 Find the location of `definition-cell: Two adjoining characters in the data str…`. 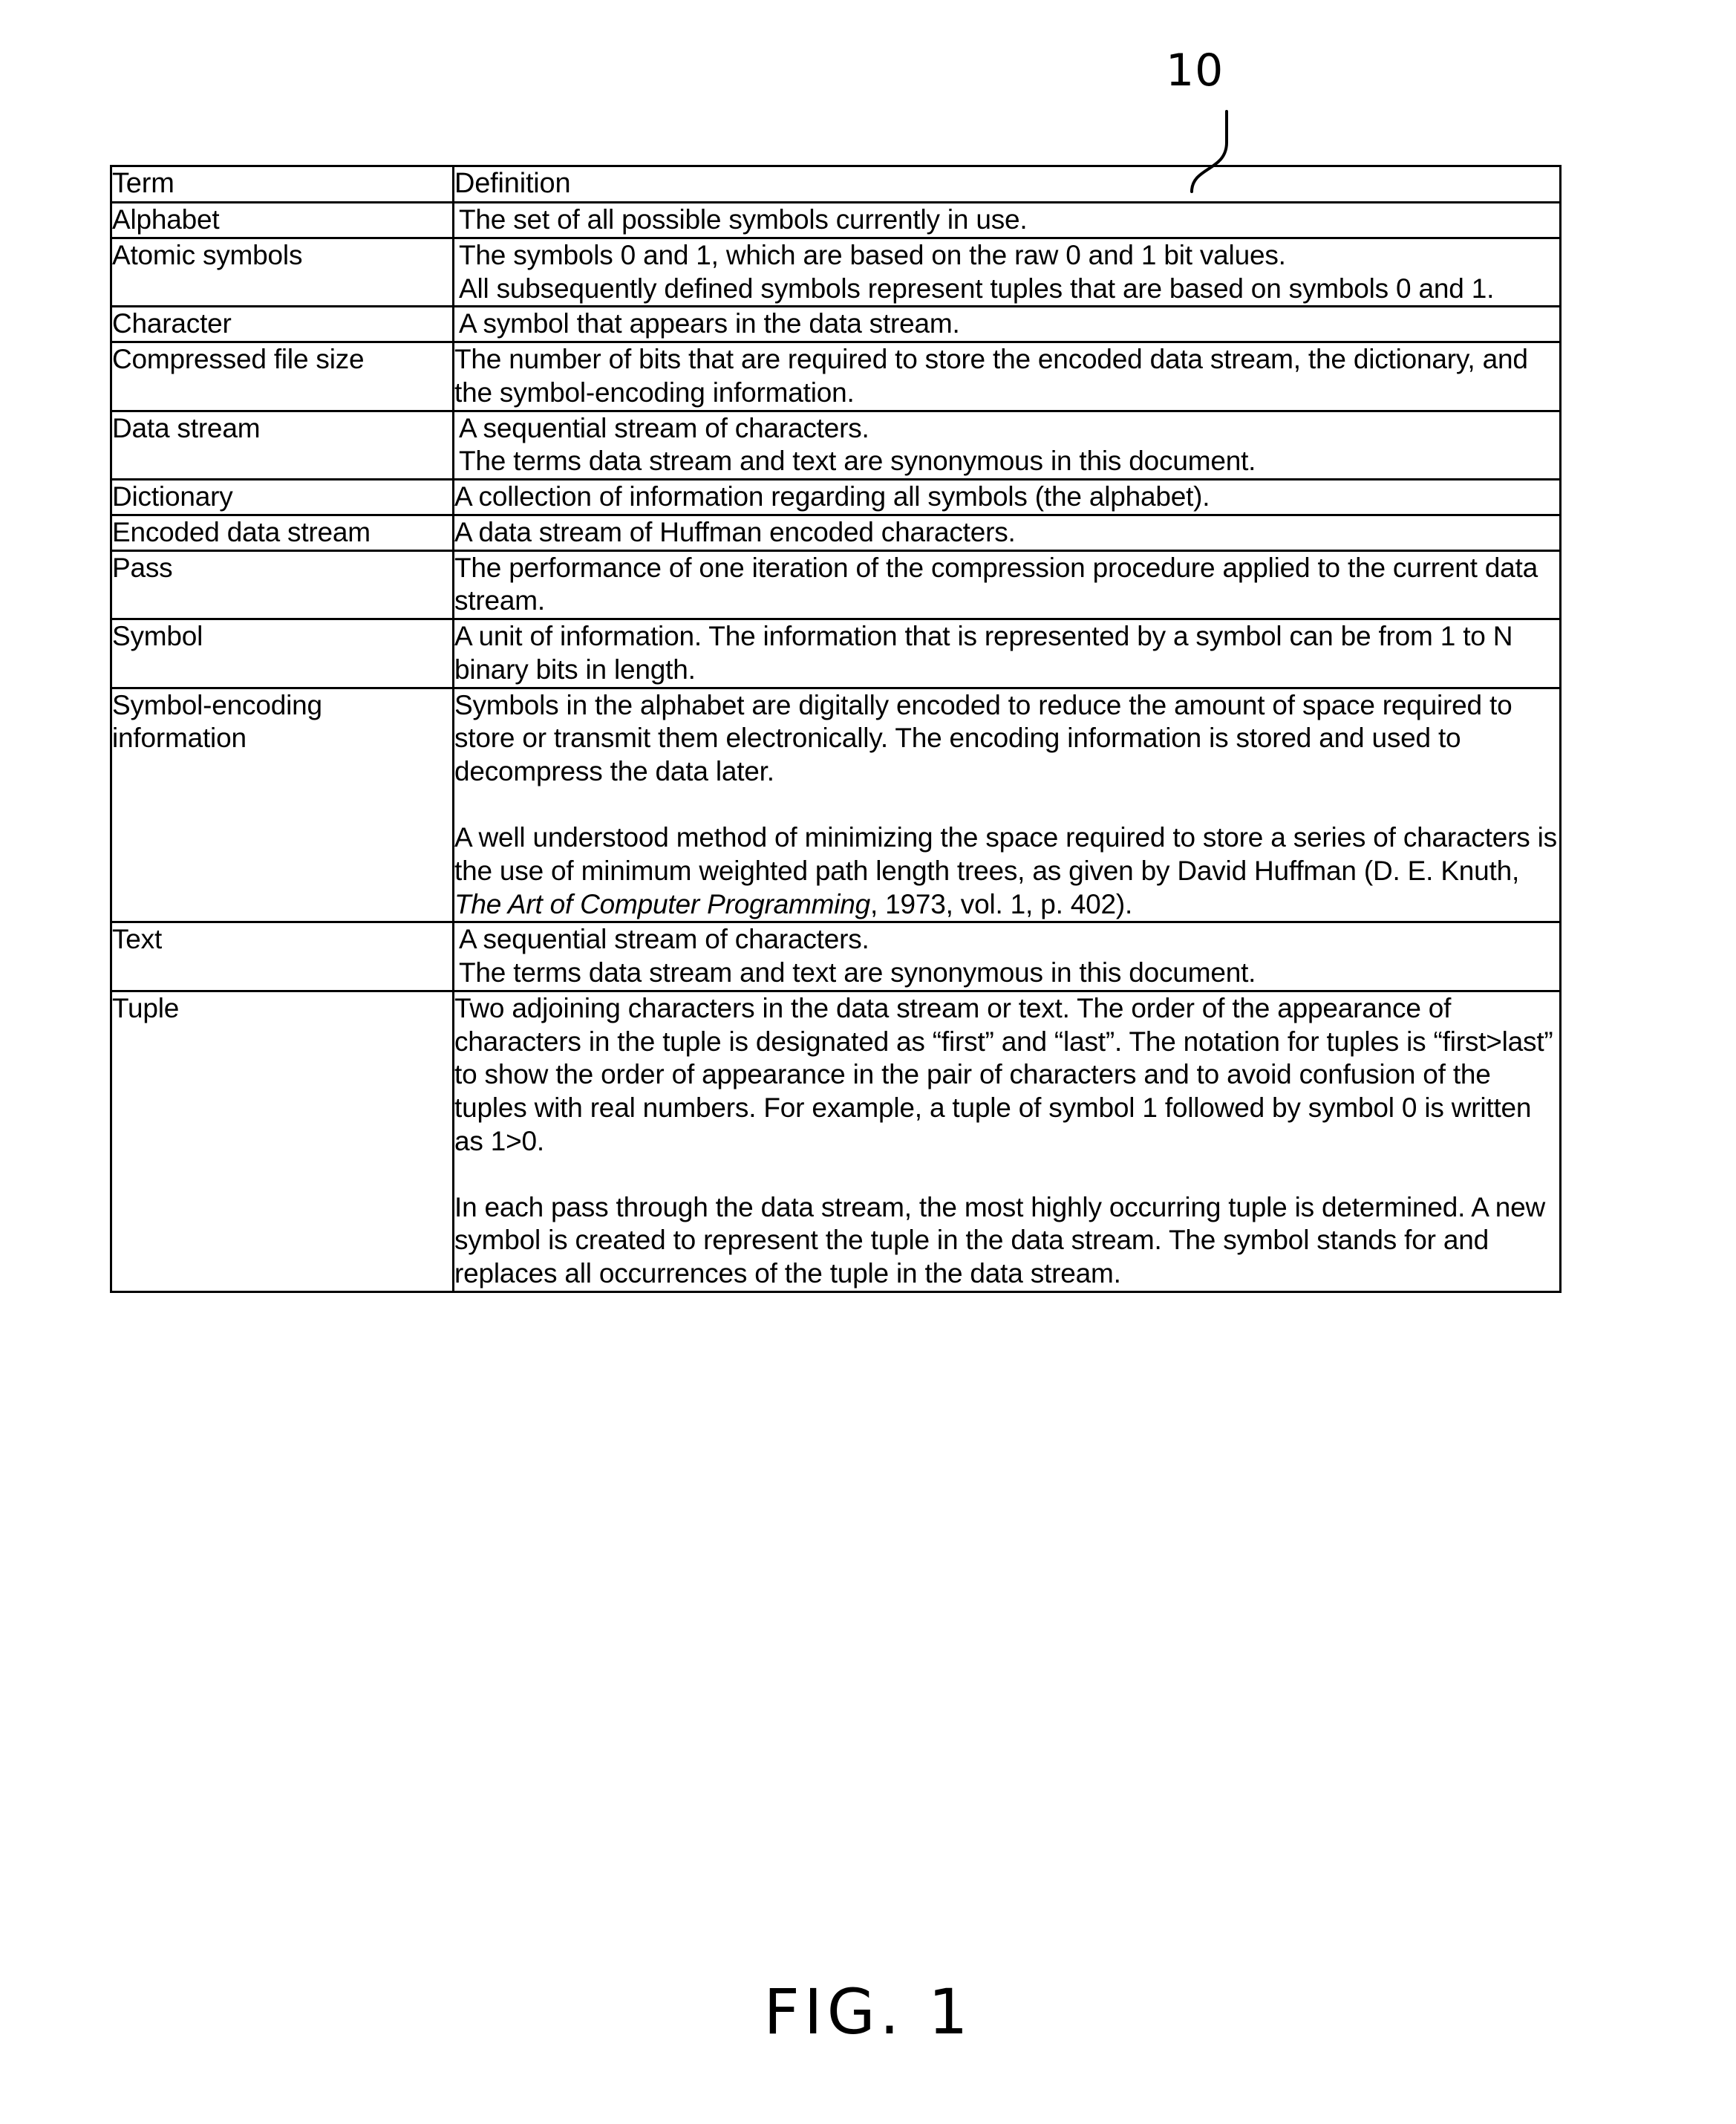

definition-cell: Two adjoining characters in the data str… is located at coordinates (1007, 1141).